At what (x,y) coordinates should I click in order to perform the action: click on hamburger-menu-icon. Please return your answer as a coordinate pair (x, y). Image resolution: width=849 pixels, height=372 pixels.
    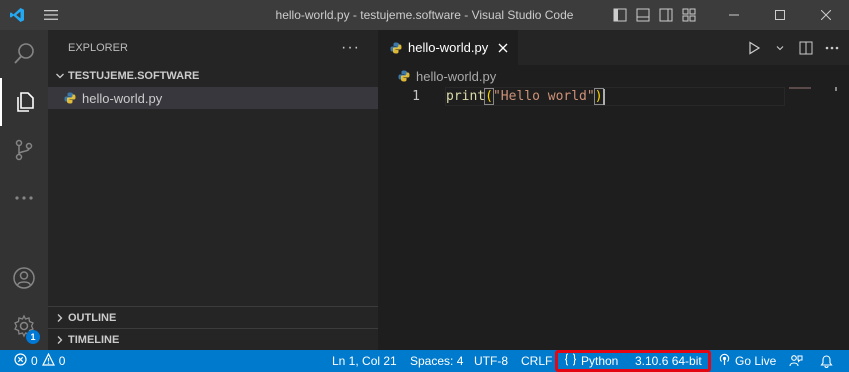
    Looking at the image, I should click on (51, 15).